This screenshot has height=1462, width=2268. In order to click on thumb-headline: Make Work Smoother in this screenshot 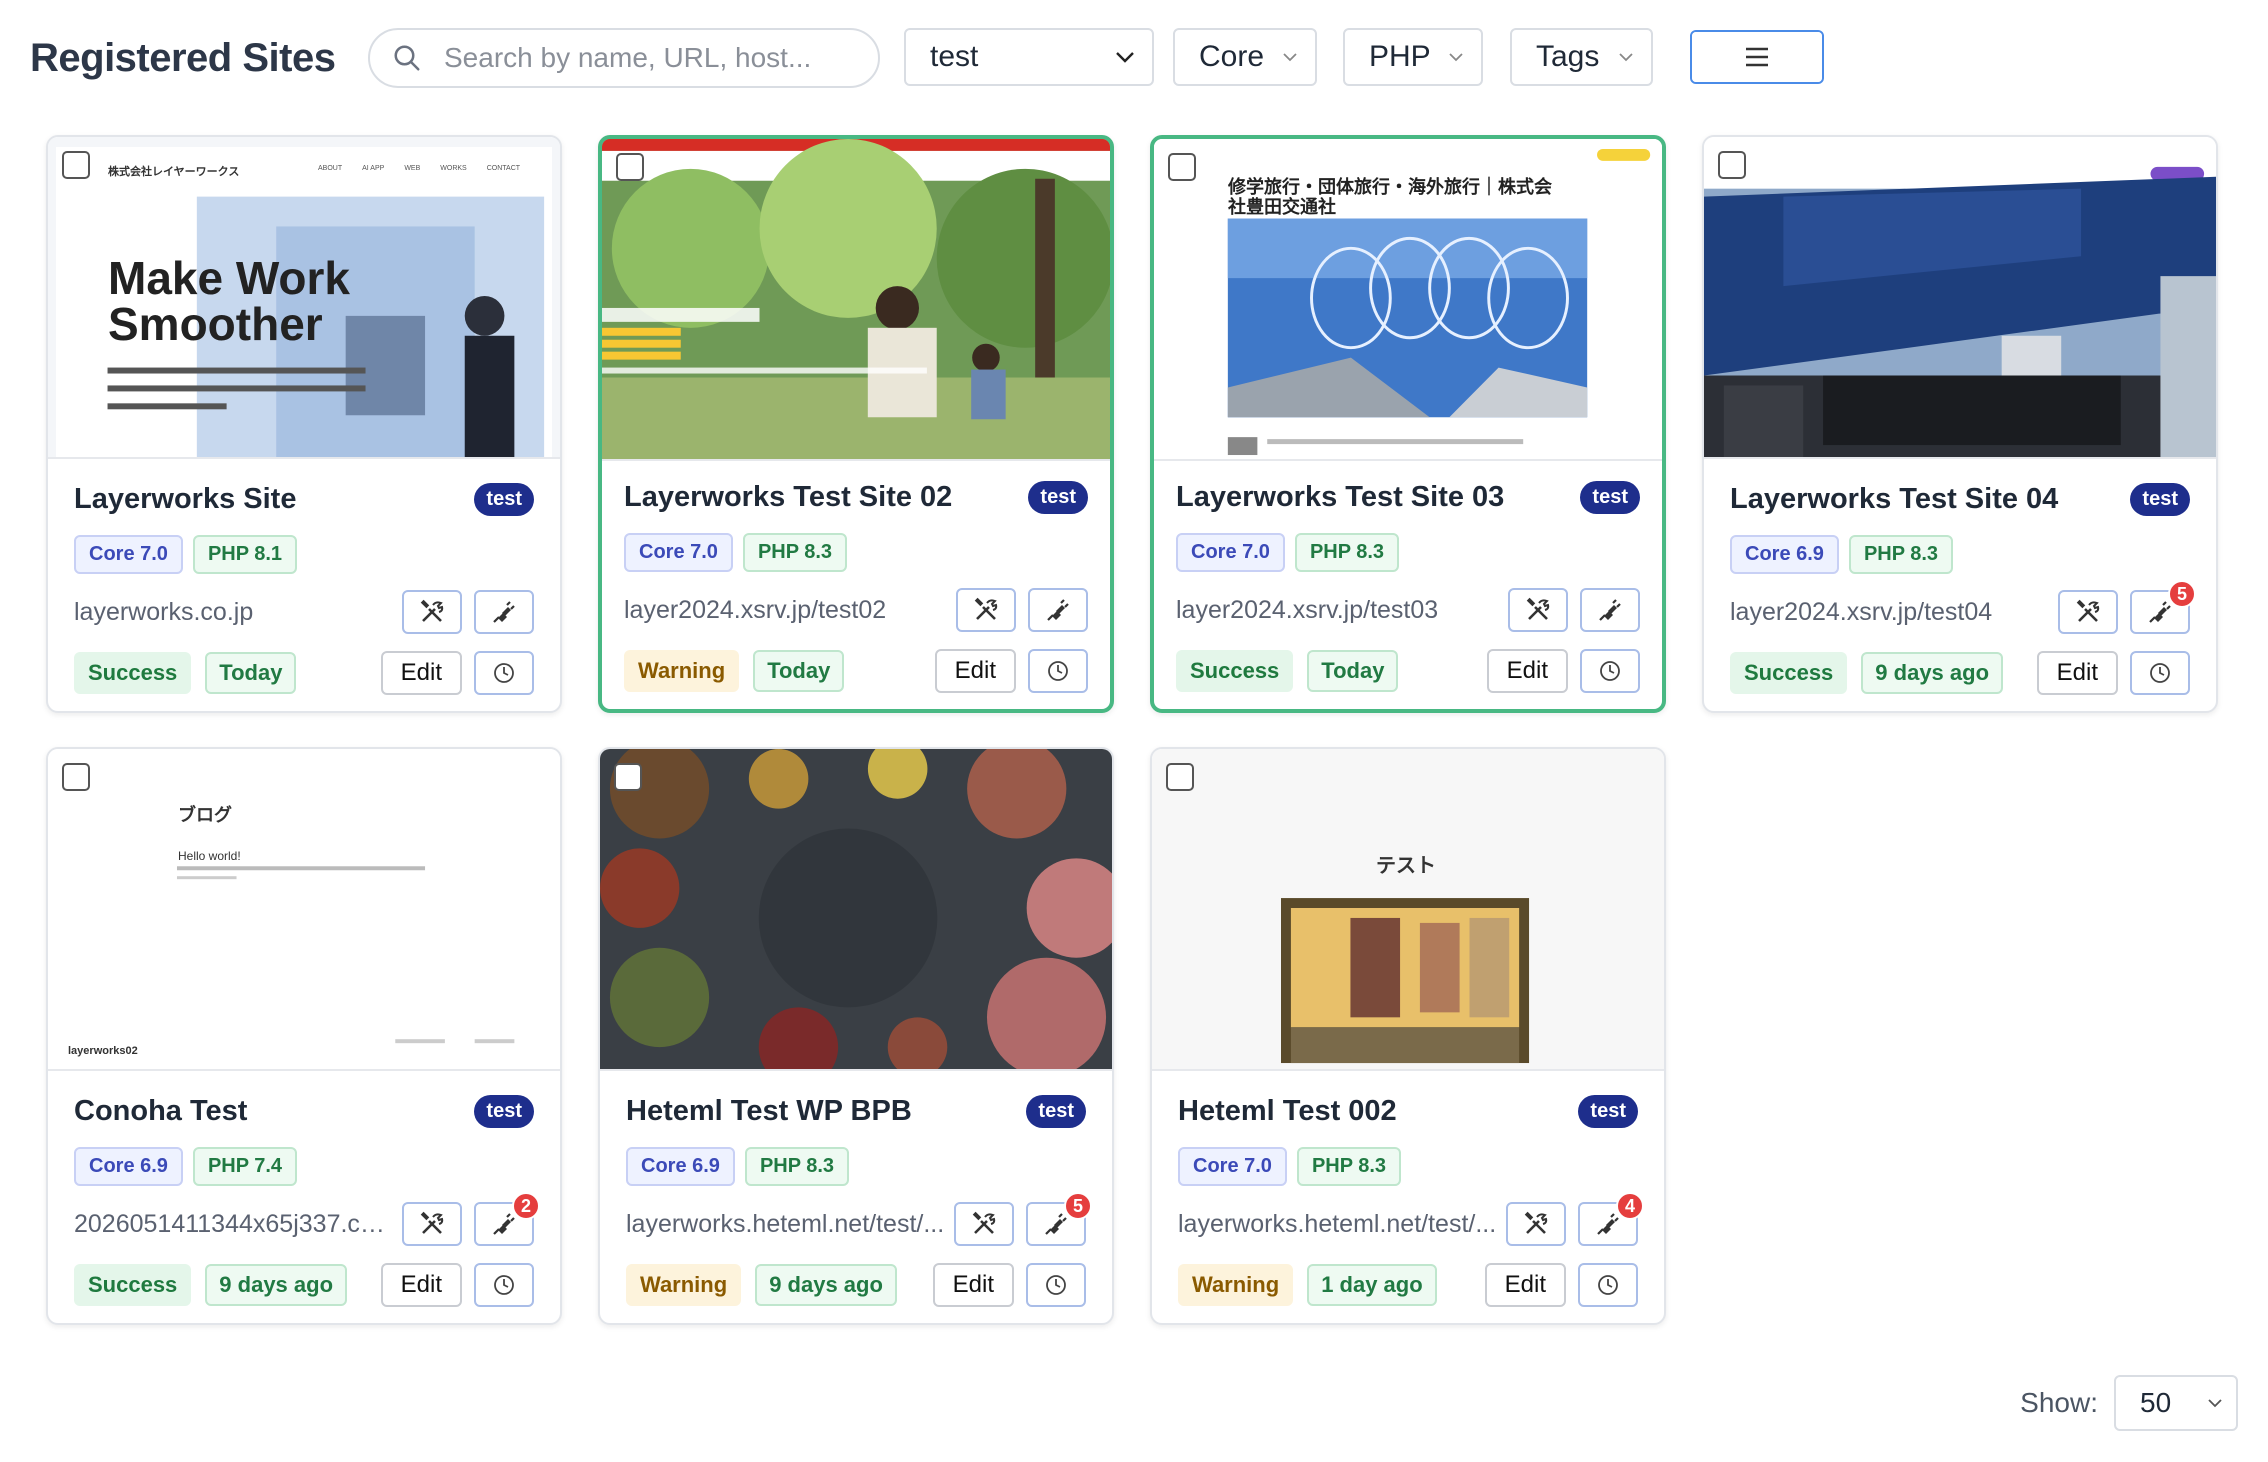, I will do `click(229, 301)`.